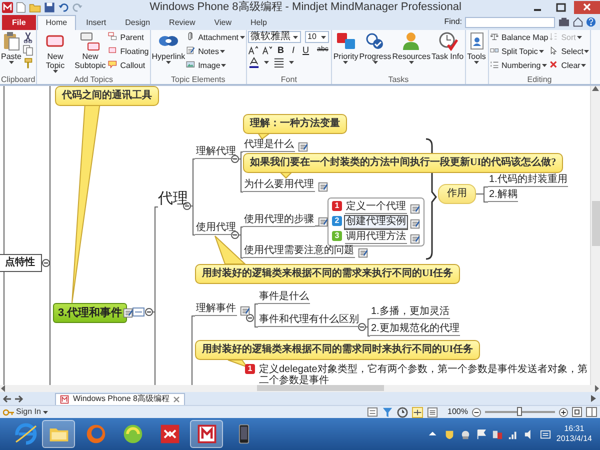  What do you see at coordinates (299, 251) in the screenshot?
I see `subtopic-label: 使用代理需要注意的问题` at bounding box center [299, 251].